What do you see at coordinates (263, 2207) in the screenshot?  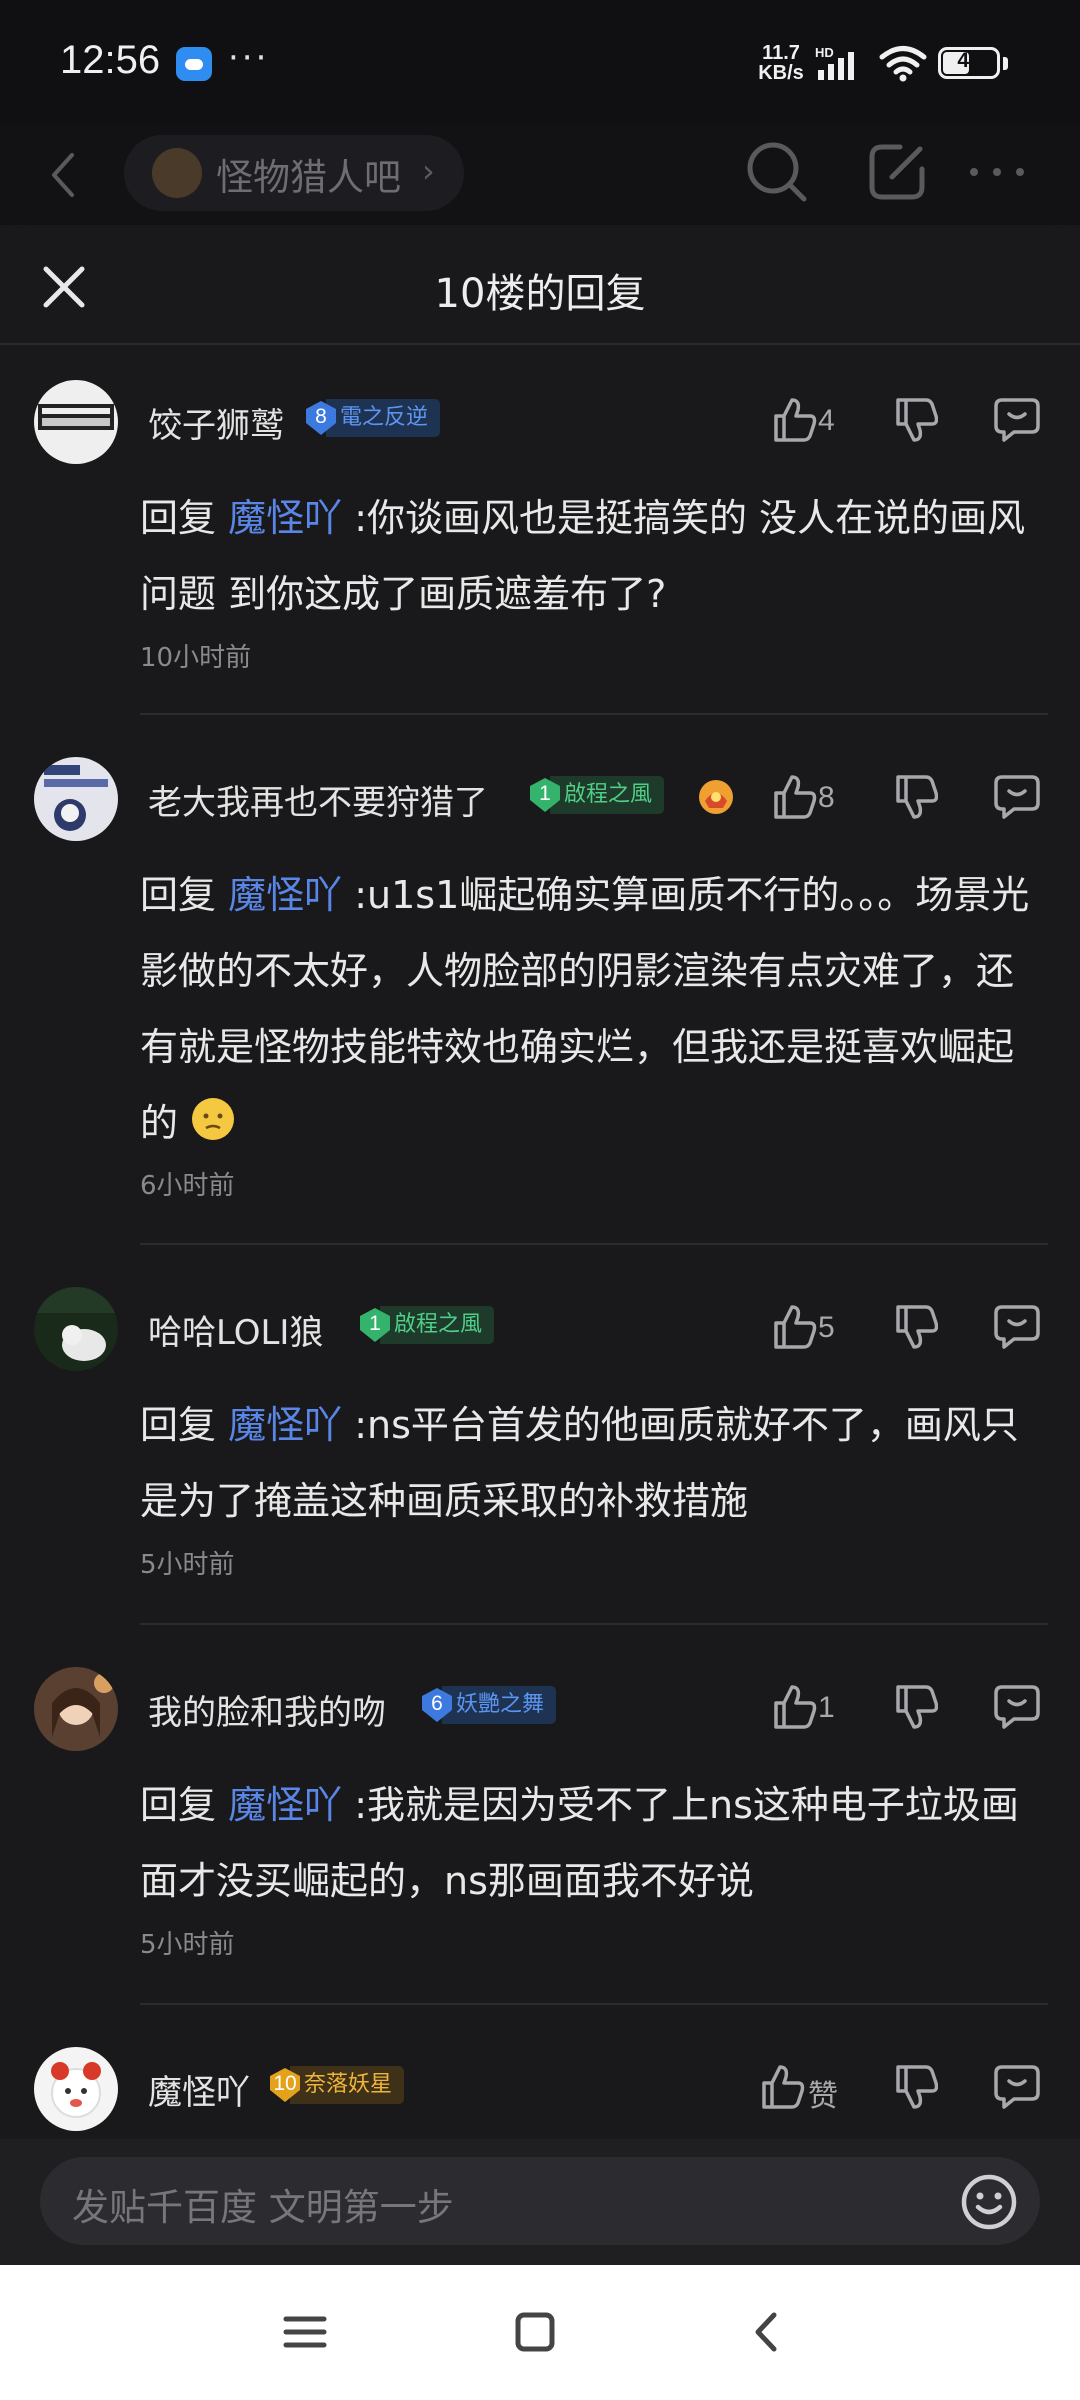 I see `comment-input-placeholder: 发贴千百度 文明第一步` at bounding box center [263, 2207].